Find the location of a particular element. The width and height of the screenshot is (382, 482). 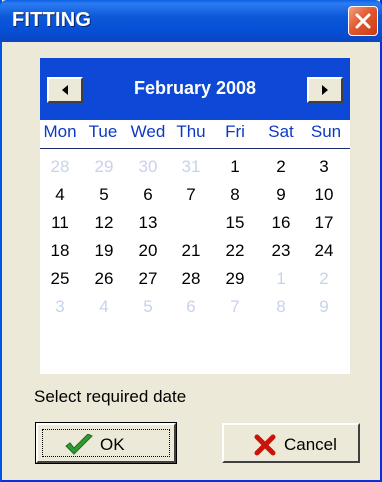

close-icon is located at coordinates (363, 21).